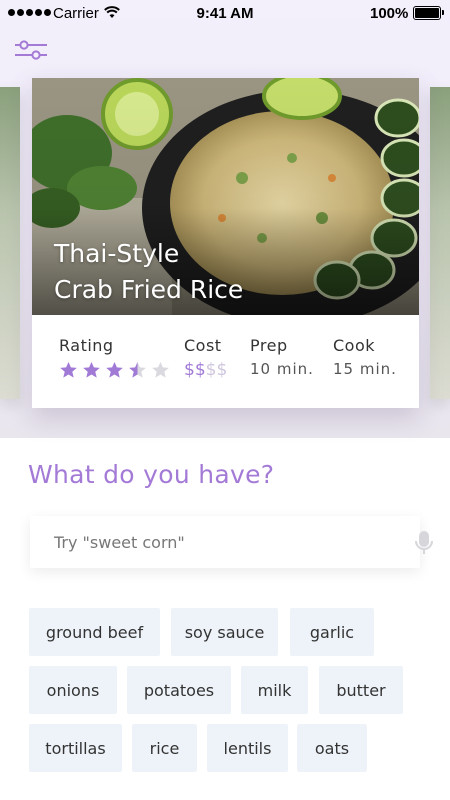  I want to click on next-recipe-card, so click(440, 243).